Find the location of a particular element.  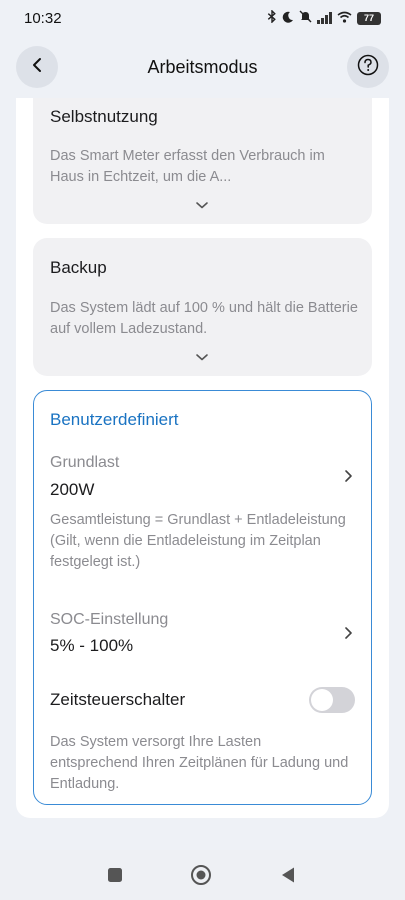

signal-icon is located at coordinates (324, 18).